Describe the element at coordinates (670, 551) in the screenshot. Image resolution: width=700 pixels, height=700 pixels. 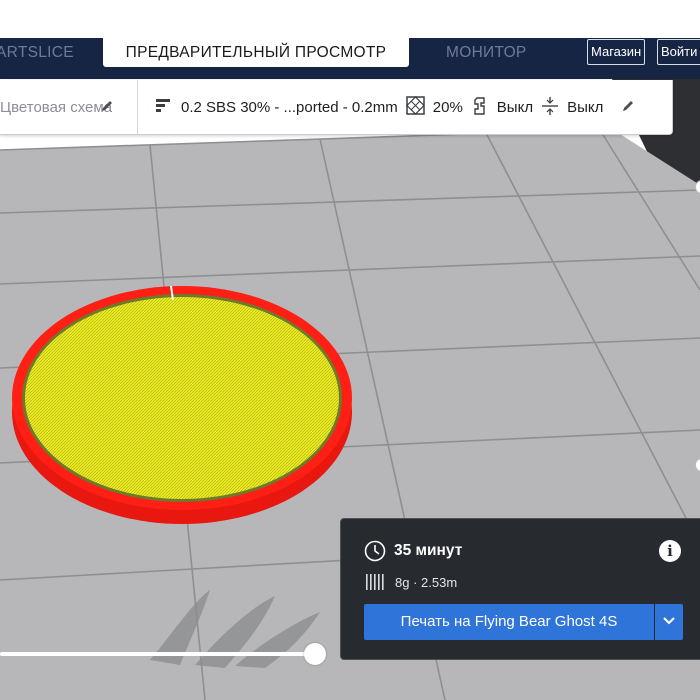
I see `info-icon: i` at that location.